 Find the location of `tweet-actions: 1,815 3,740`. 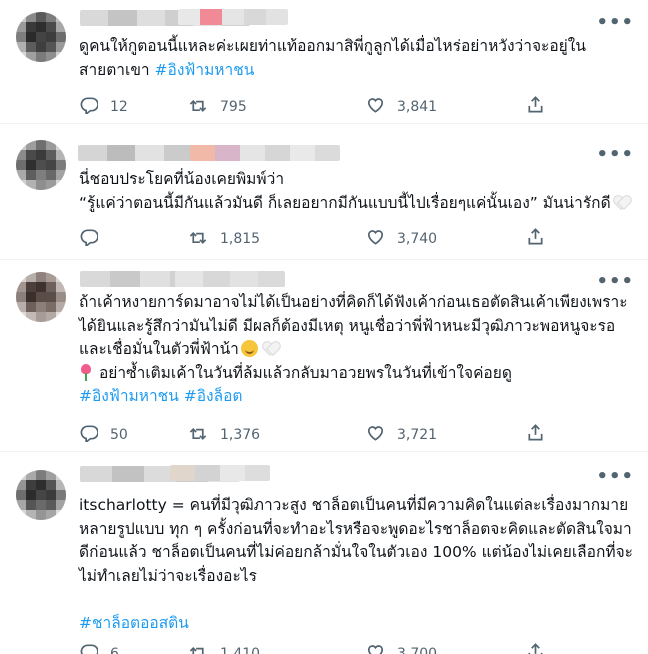

tweet-actions: 1,815 3,740 is located at coordinates (319, 238).